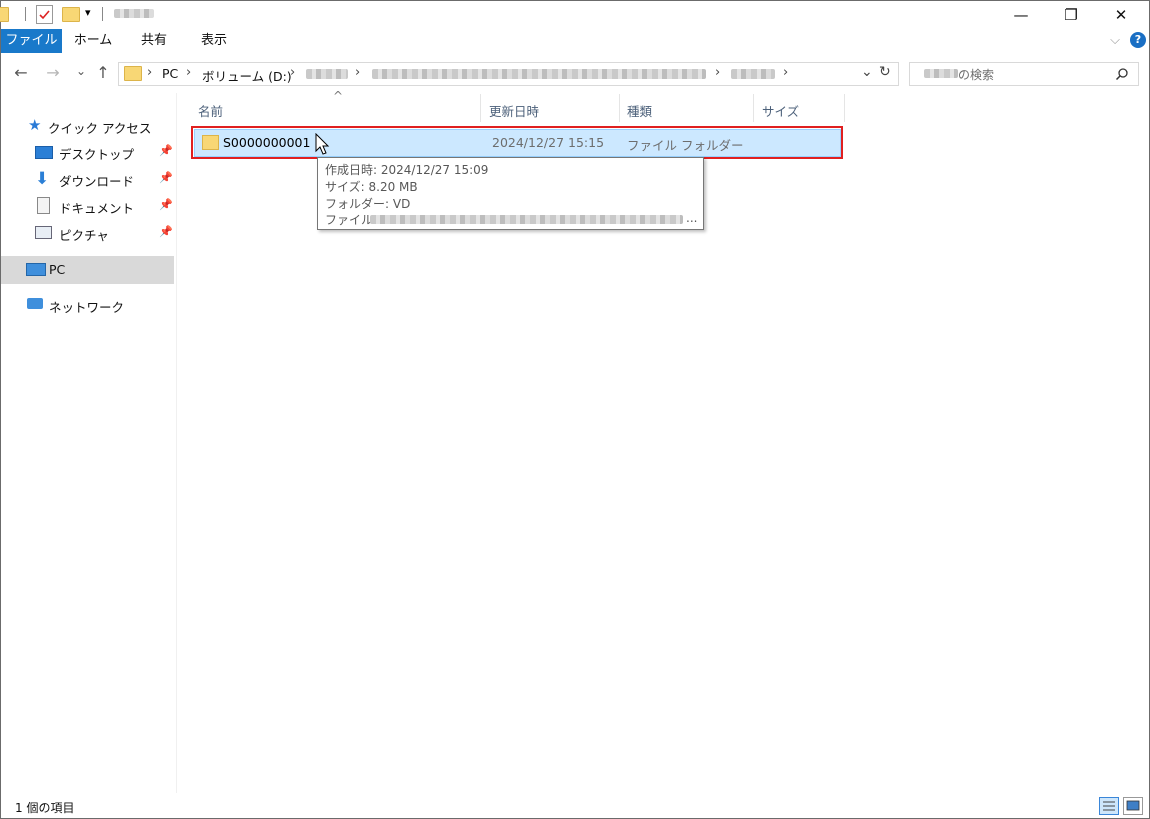  Describe the element at coordinates (575, 806) in the screenshot. I see `status-bar: 1 個の項目` at that location.